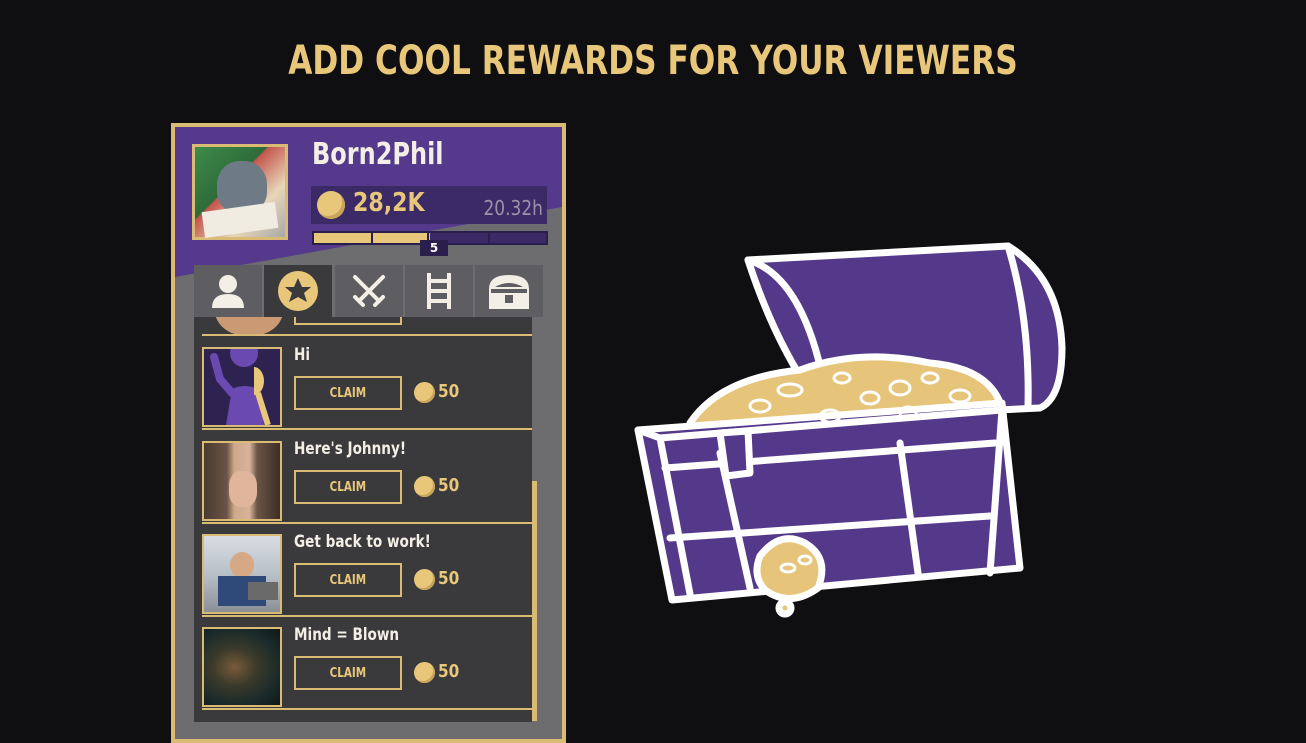  I want to click on tab-battles, so click(369, 291).